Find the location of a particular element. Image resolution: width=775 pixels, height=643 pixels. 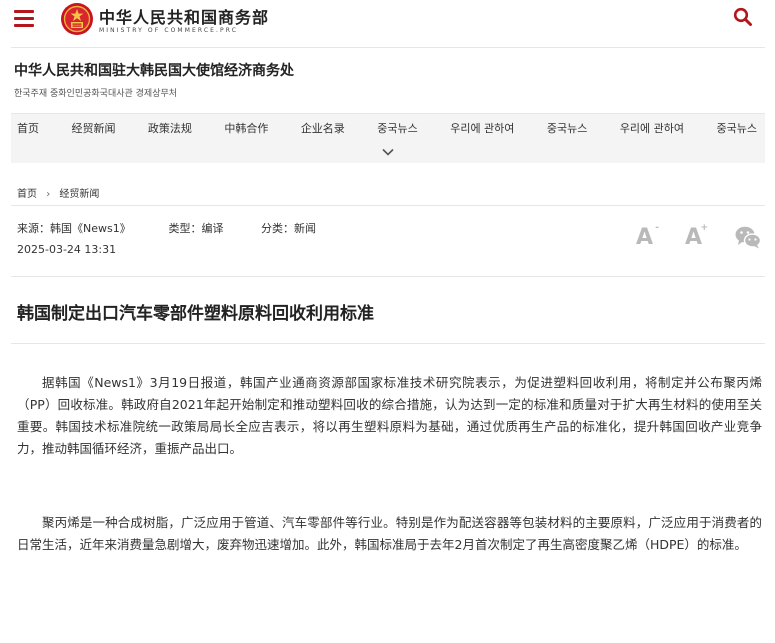

nav-item: 中韩合作 is located at coordinates (246, 129).